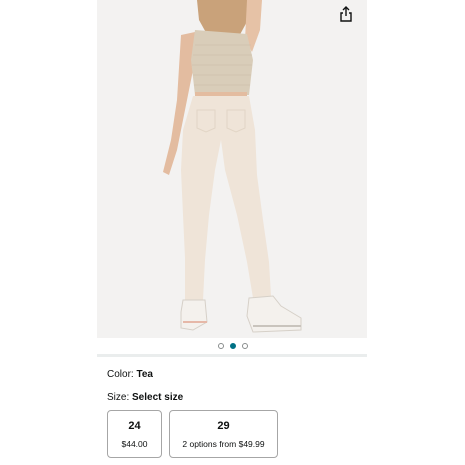 The height and width of the screenshot is (465, 465). I want to click on share-icon, so click(346, 14).